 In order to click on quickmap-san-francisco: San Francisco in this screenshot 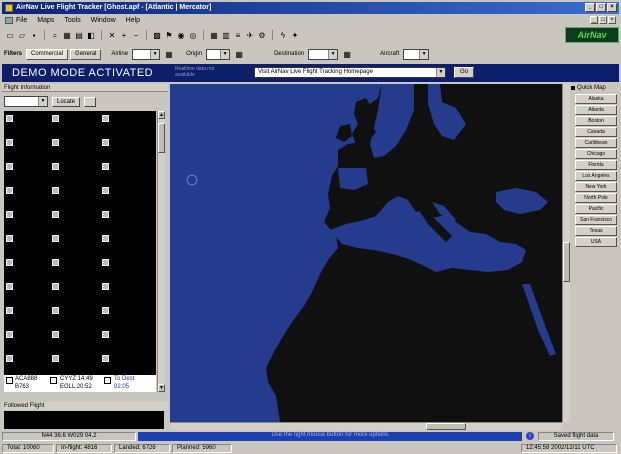, I will do `click(596, 220)`.